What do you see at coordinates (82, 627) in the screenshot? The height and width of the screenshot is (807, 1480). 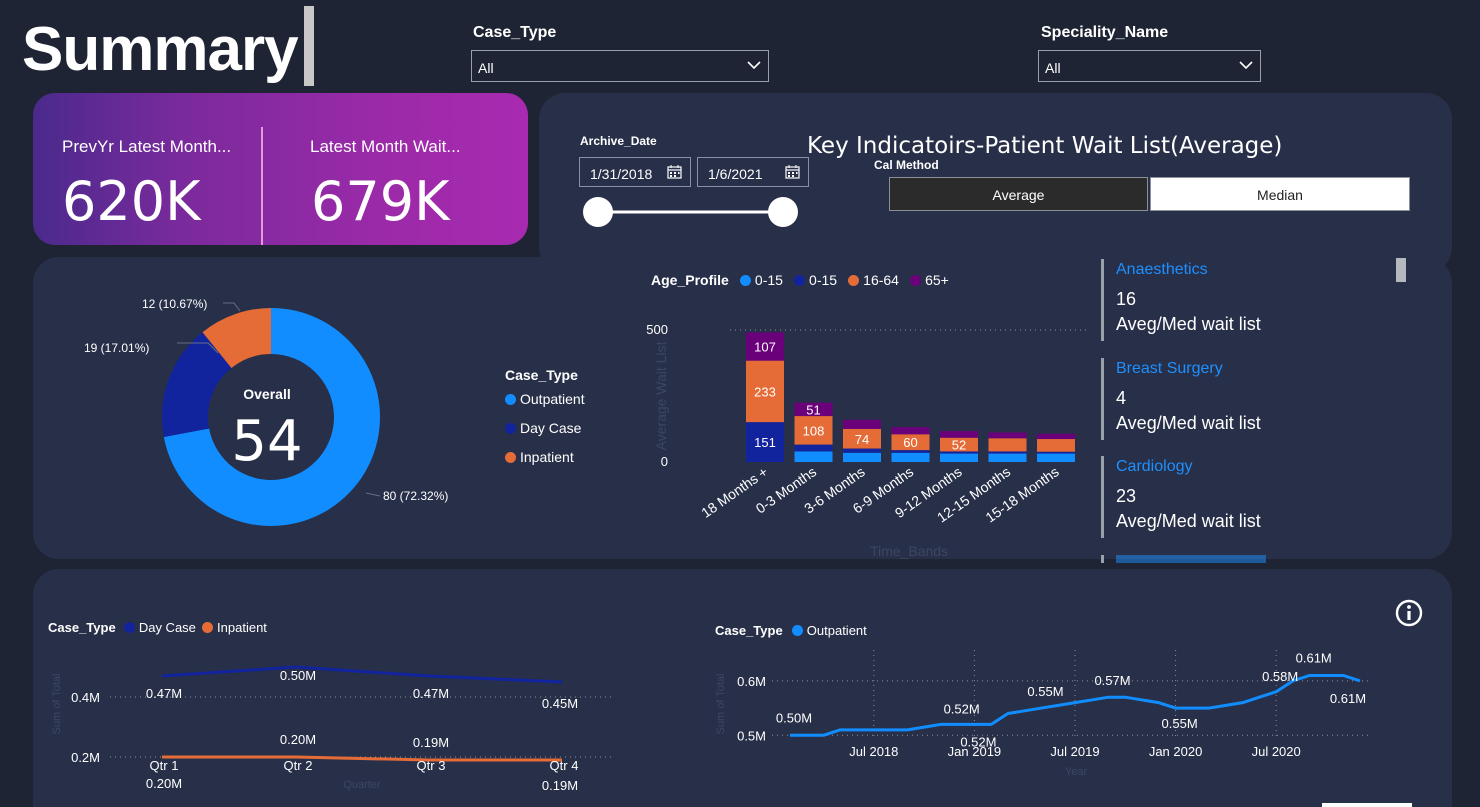 I see `quarter-legend-title: Case_Type` at bounding box center [82, 627].